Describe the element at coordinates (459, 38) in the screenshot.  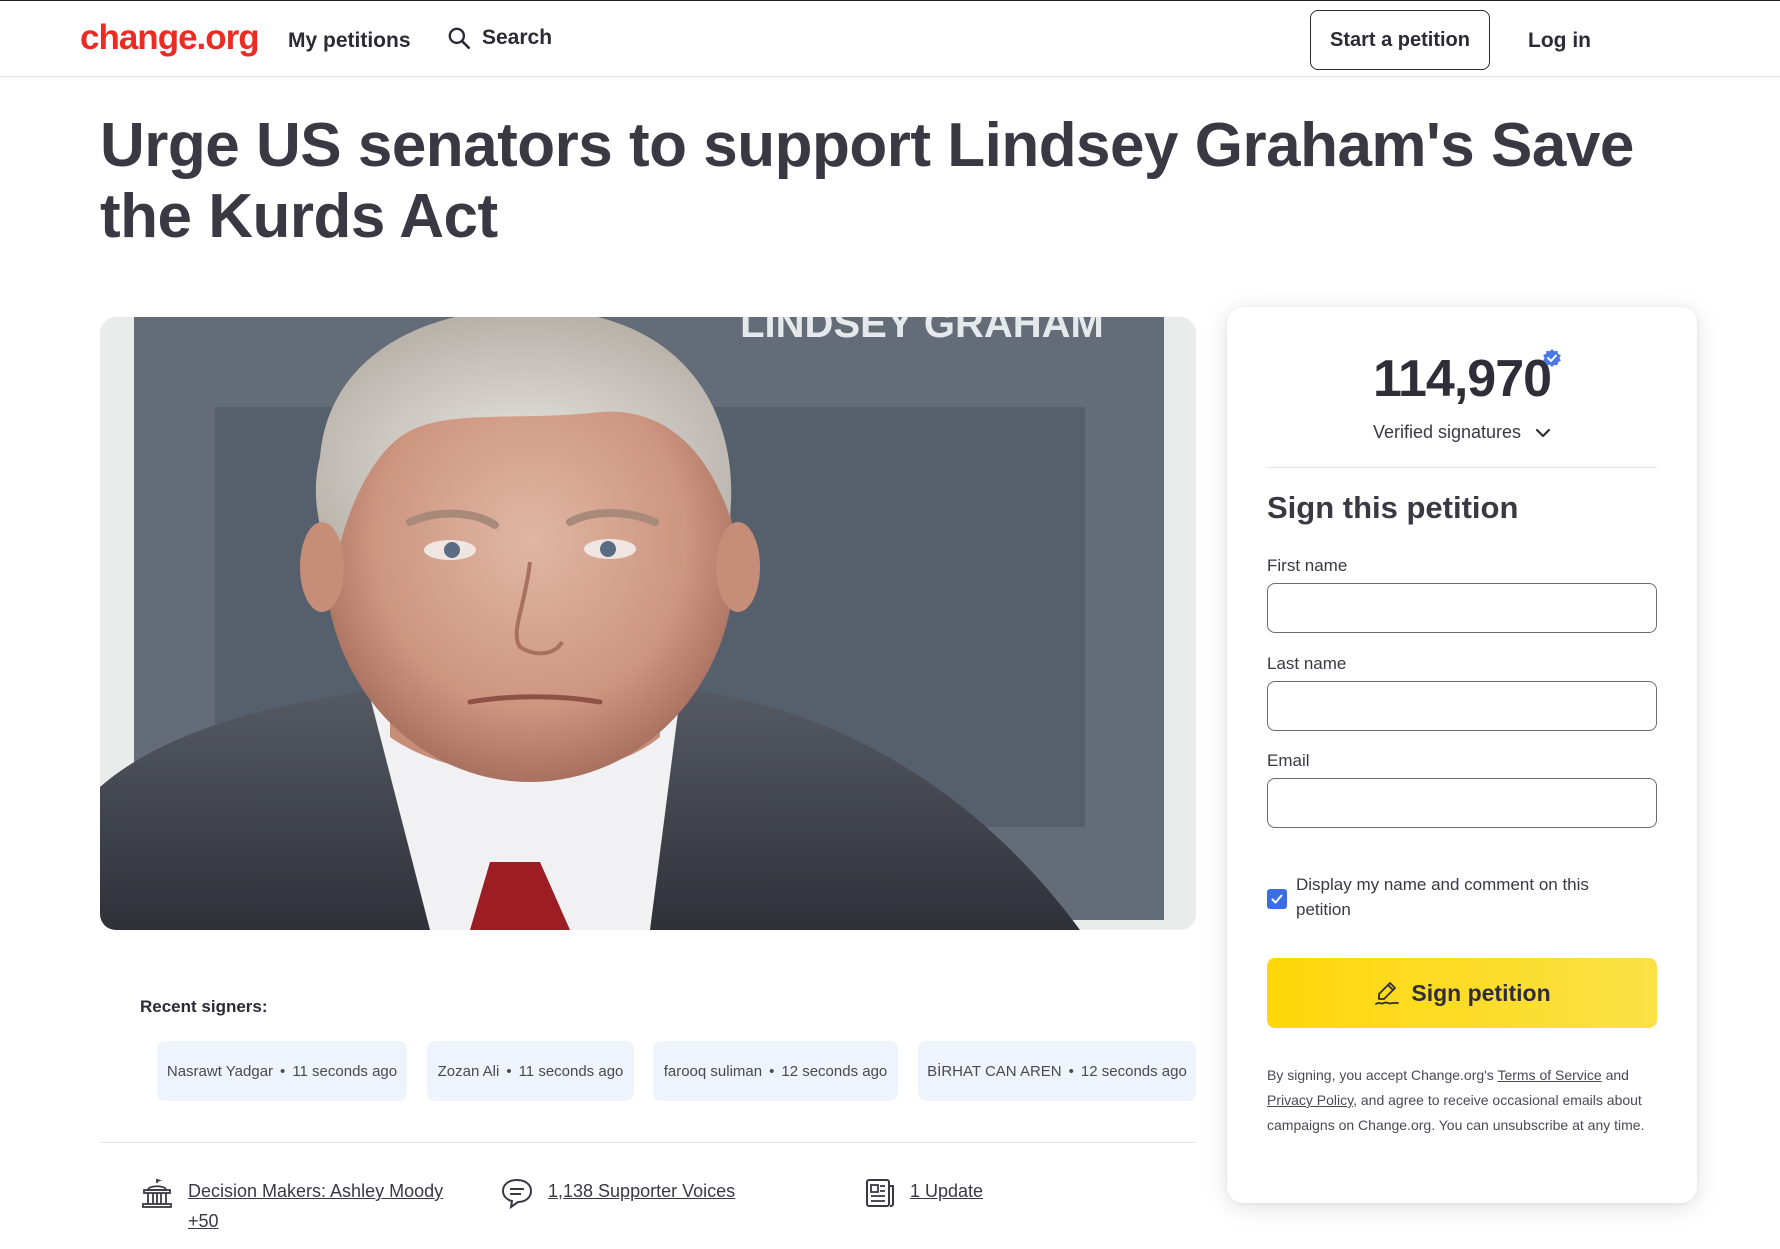
I see `search-icon` at that location.